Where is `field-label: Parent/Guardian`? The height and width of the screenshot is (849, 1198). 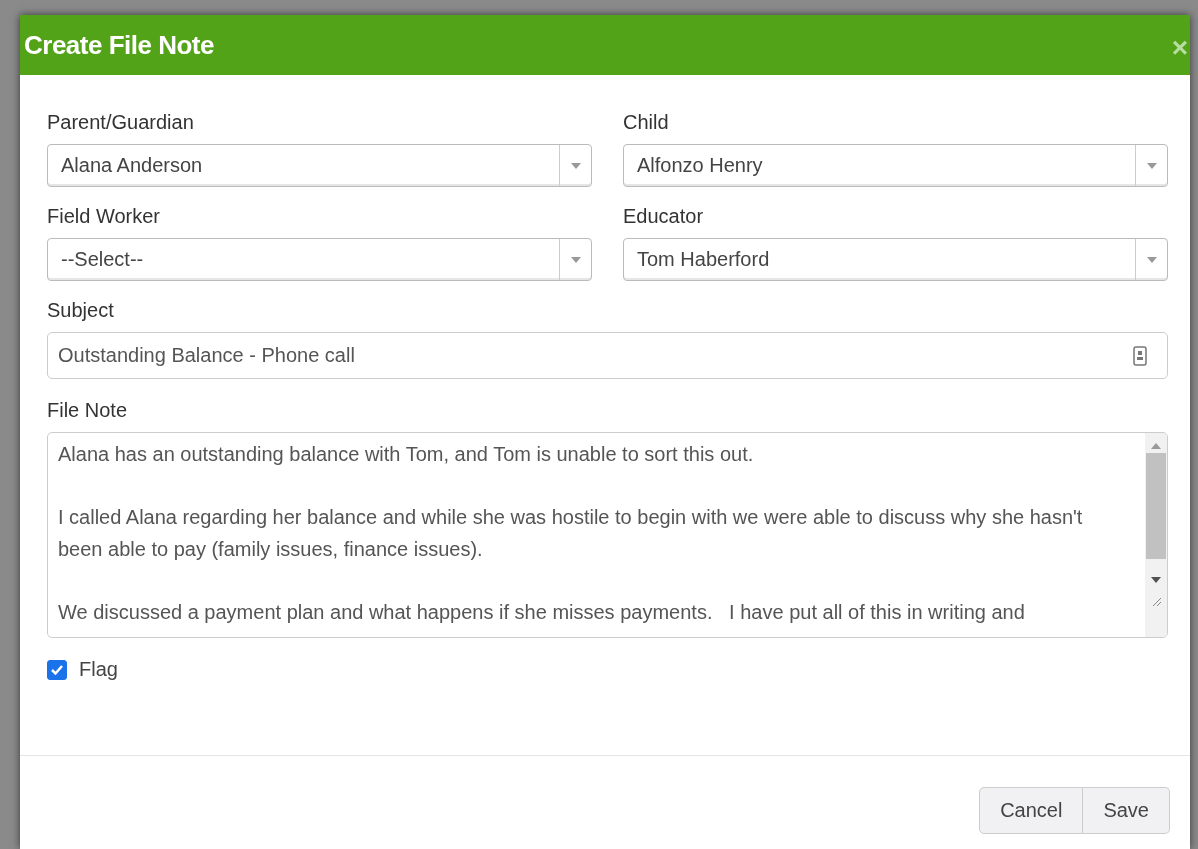
field-label: Parent/Guardian is located at coordinates (121, 122).